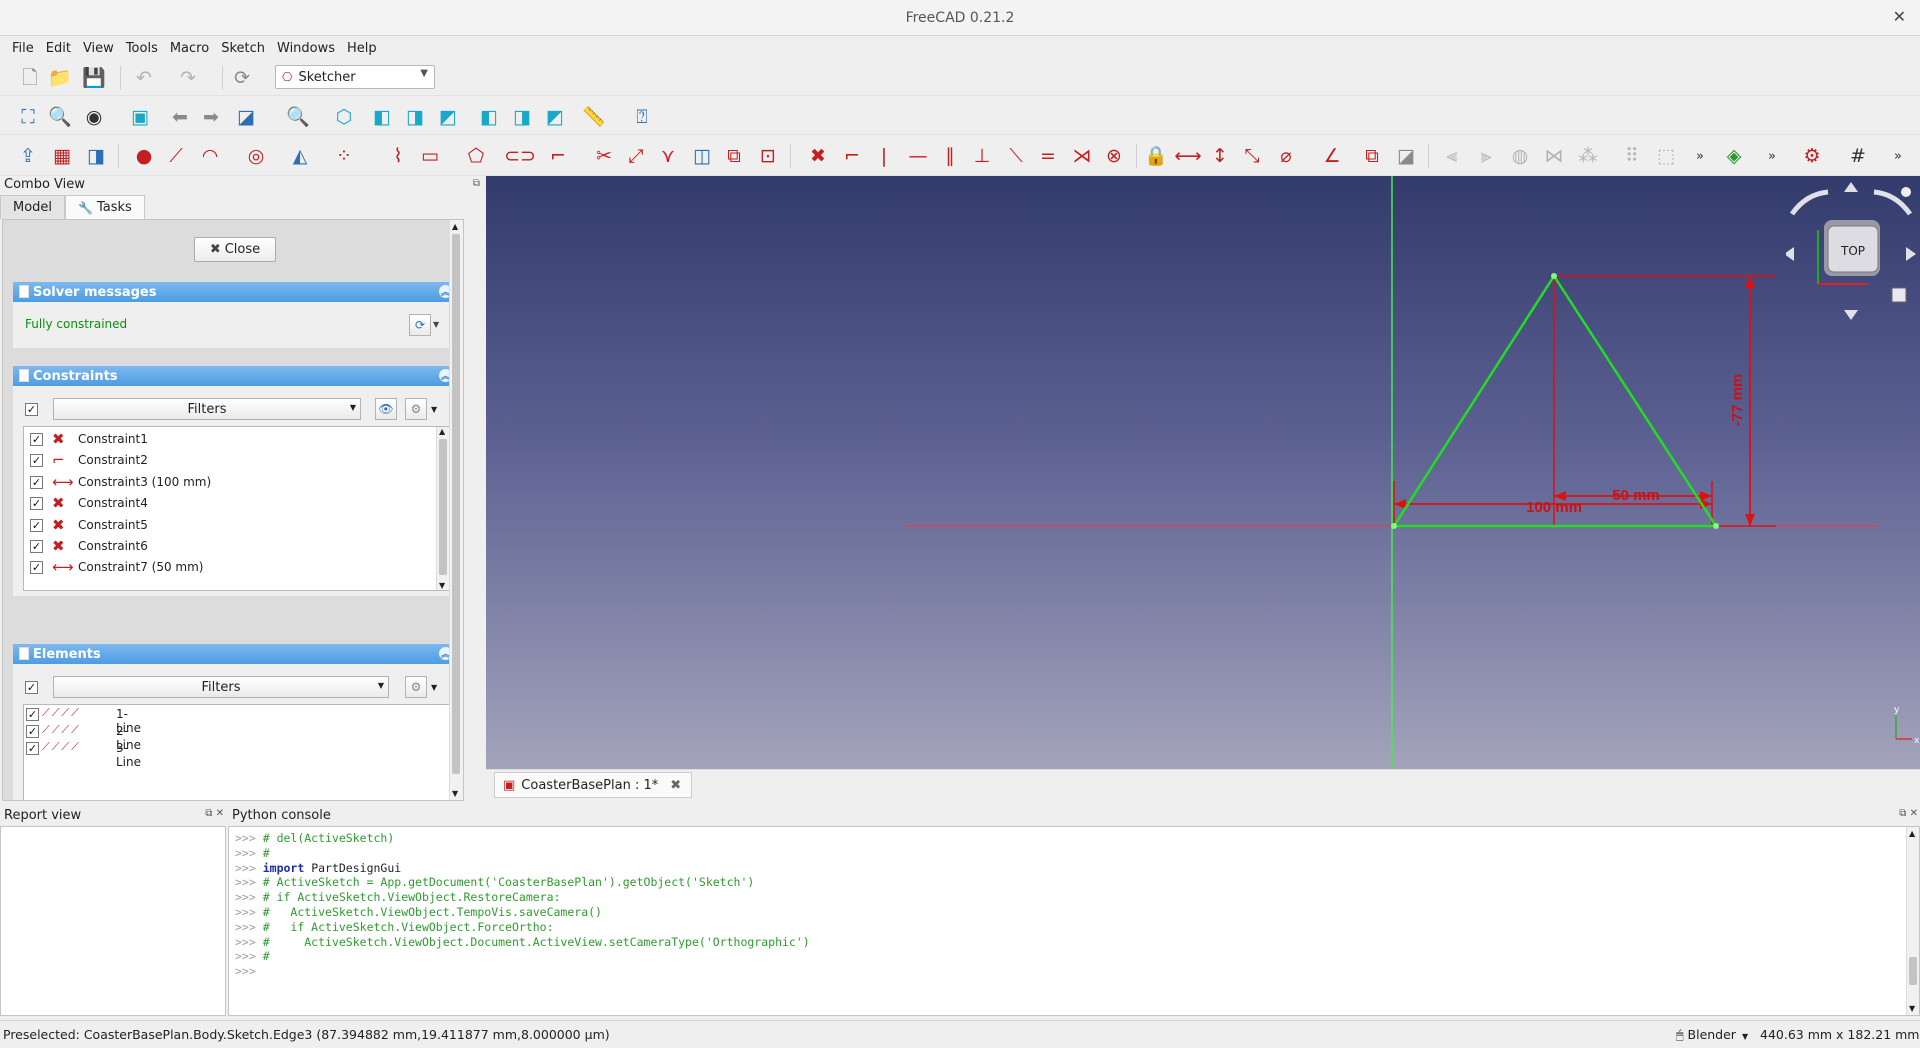 The height and width of the screenshot is (1048, 1920). What do you see at coordinates (1048, 156) in the screenshot?
I see `equal-constraint-icon: =` at bounding box center [1048, 156].